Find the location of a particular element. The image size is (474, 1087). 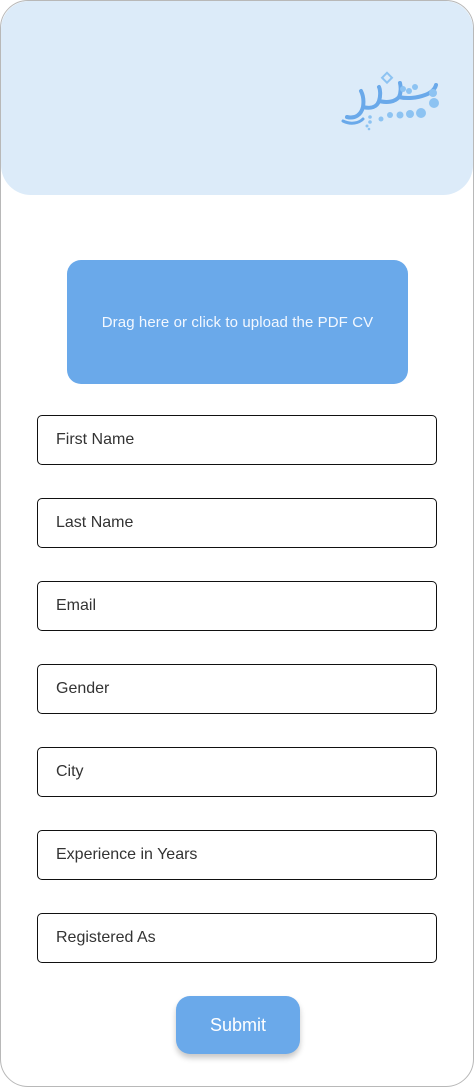

experience-field-box is located at coordinates (237, 855).